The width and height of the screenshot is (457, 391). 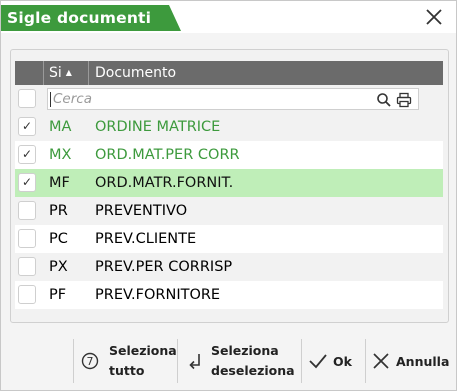 I want to click on ok-label: Ok, so click(x=342, y=361).